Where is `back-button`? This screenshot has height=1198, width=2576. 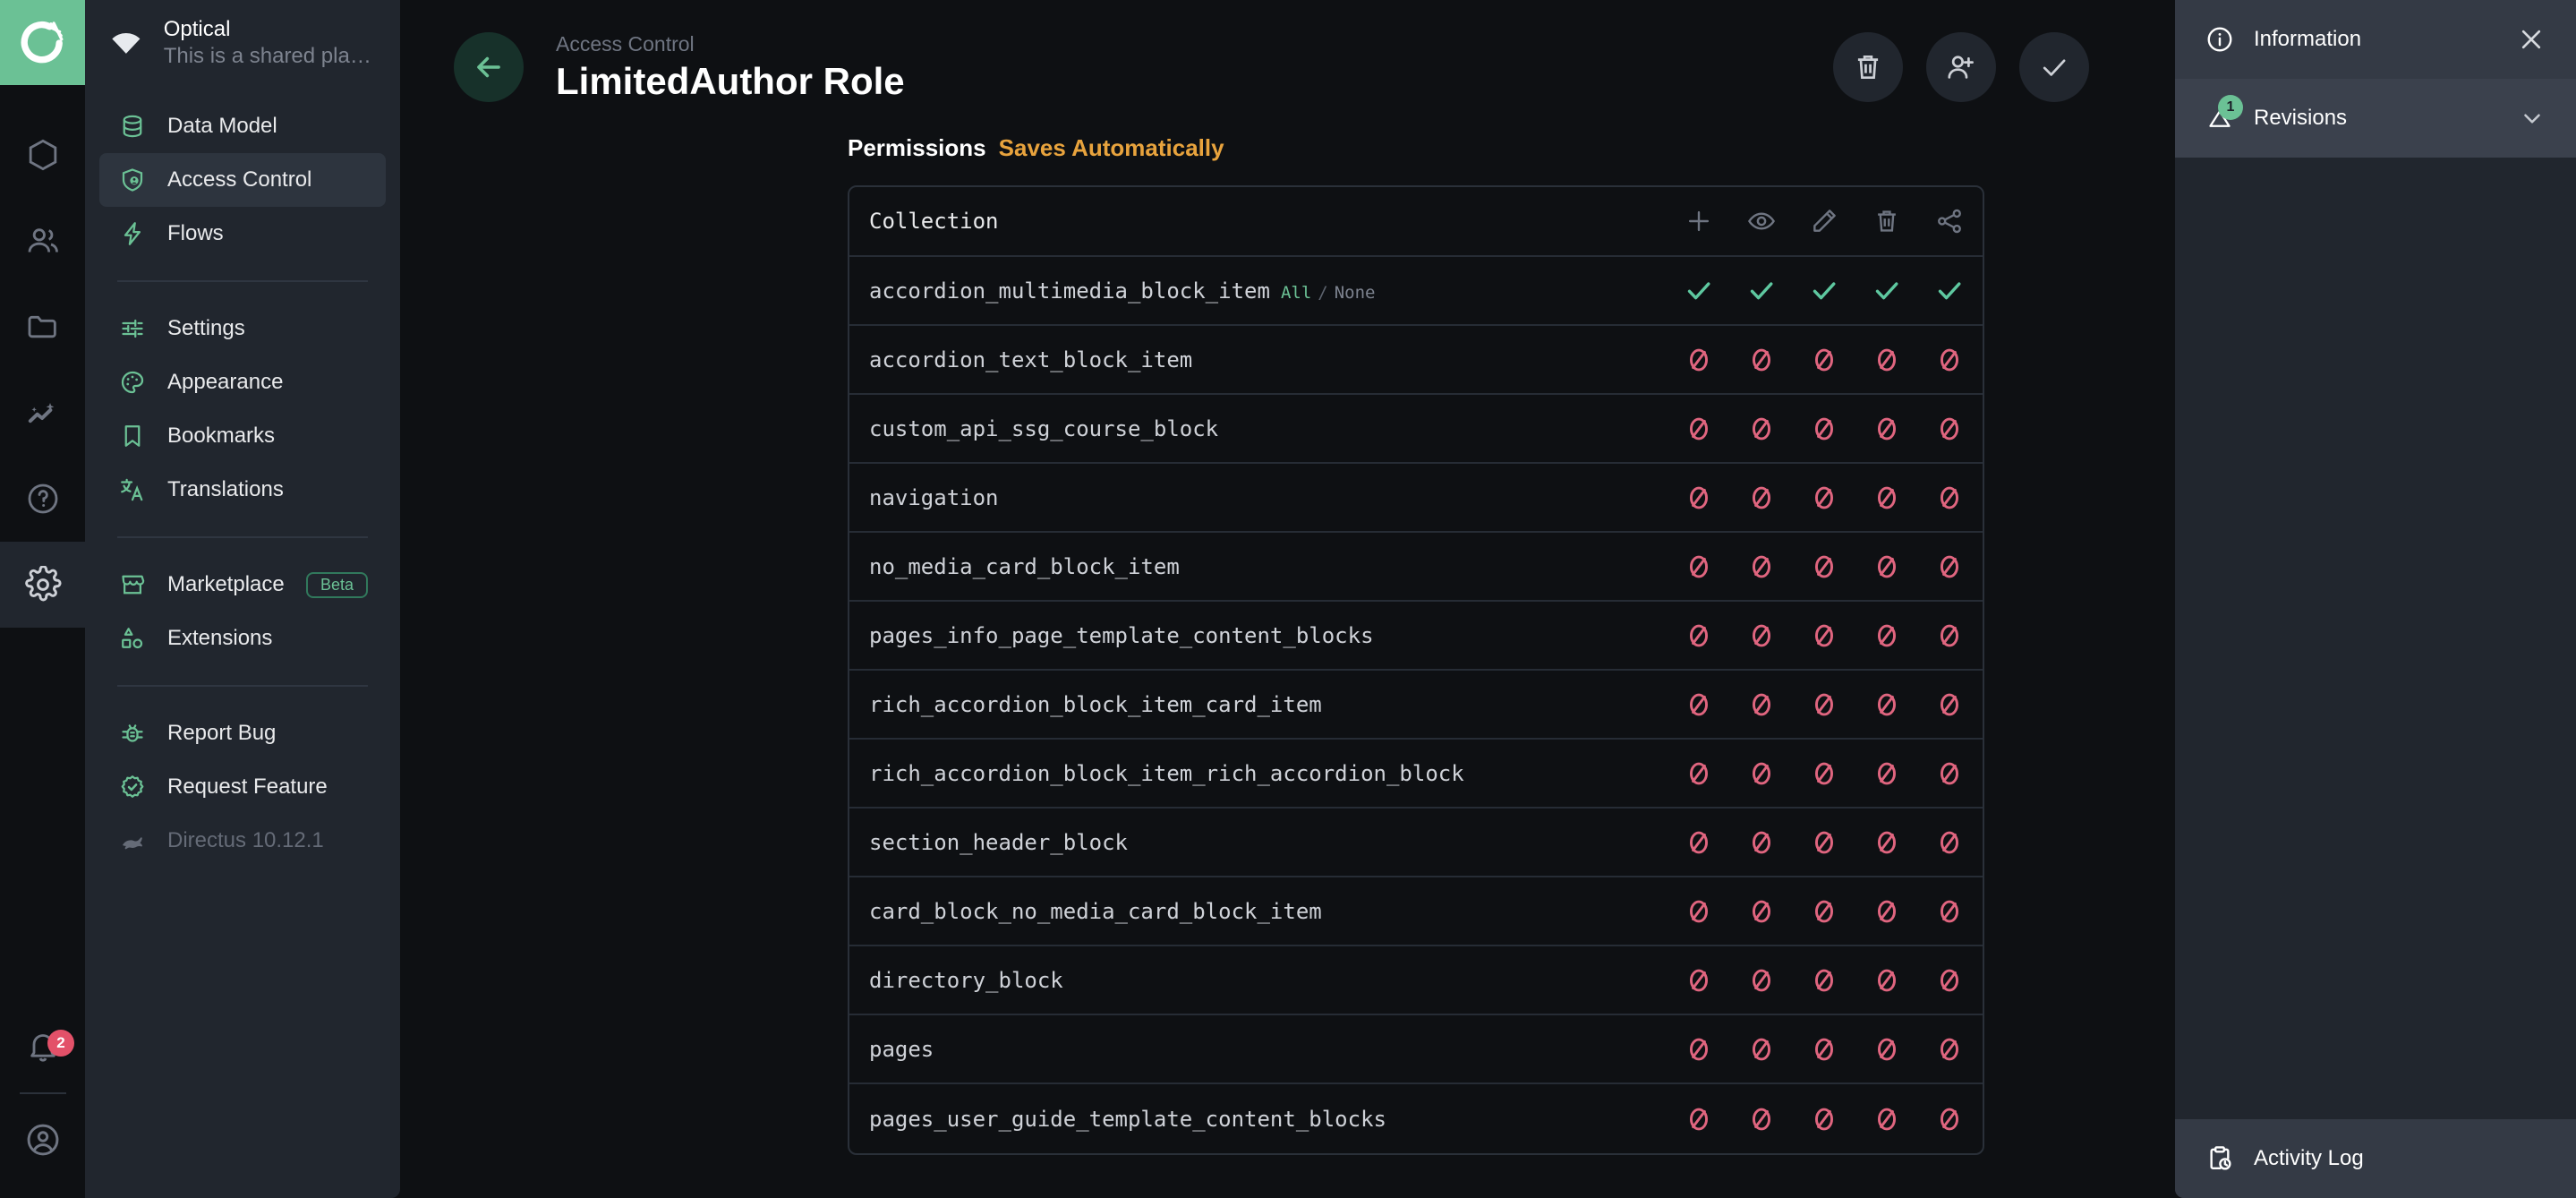
back-button is located at coordinates (489, 67).